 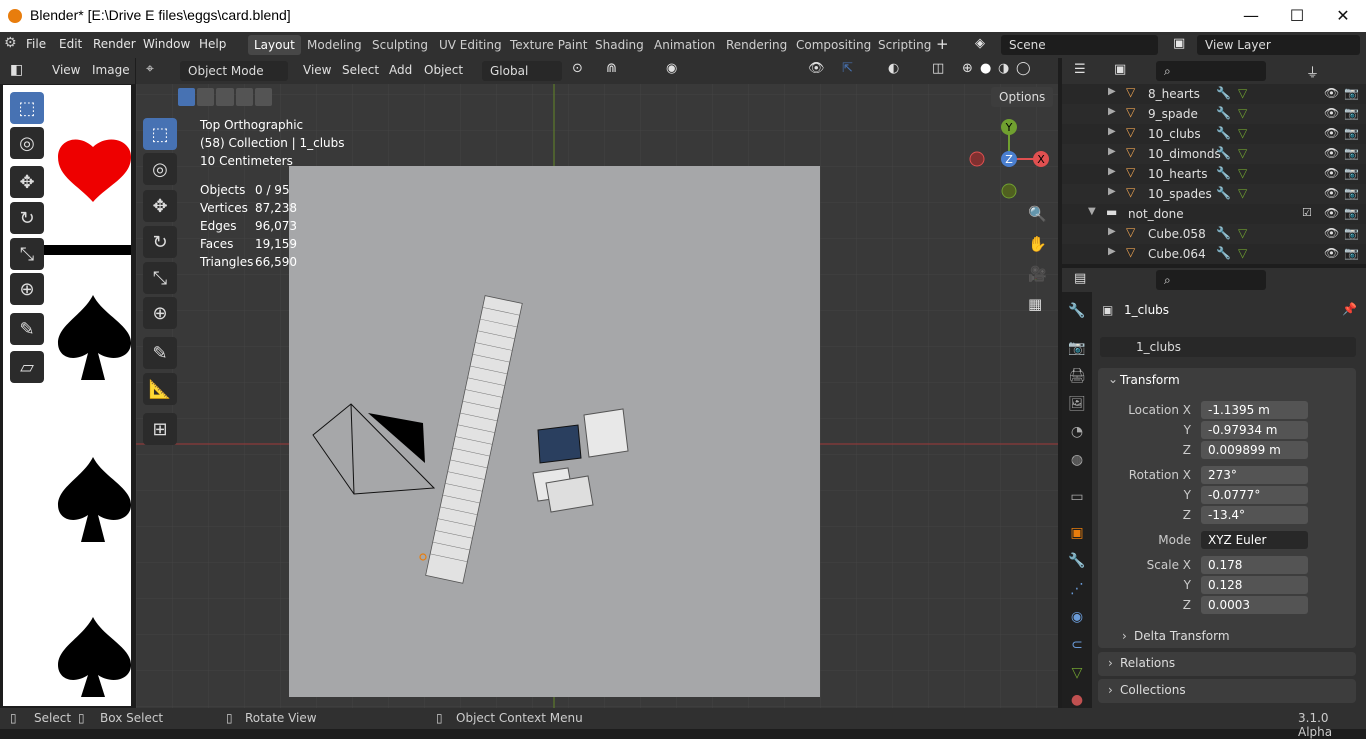 What do you see at coordinates (985, 68) in the screenshot?
I see `solid-shading-icon: ●` at bounding box center [985, 68].